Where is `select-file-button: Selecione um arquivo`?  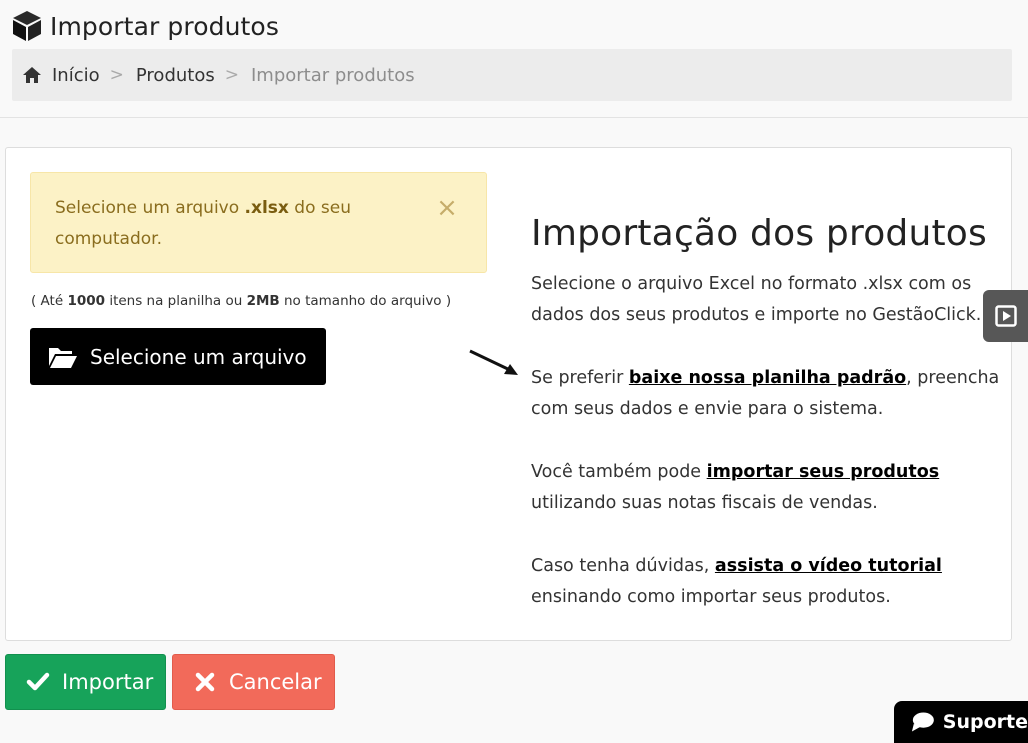
select-file-button: Selecione um arquivo is located at coordinates (178, 356).